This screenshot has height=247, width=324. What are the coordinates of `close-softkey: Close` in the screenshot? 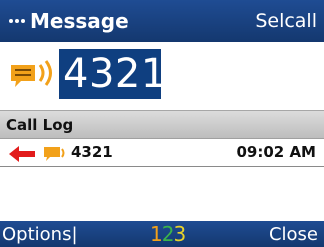 It's located at (293, 235).